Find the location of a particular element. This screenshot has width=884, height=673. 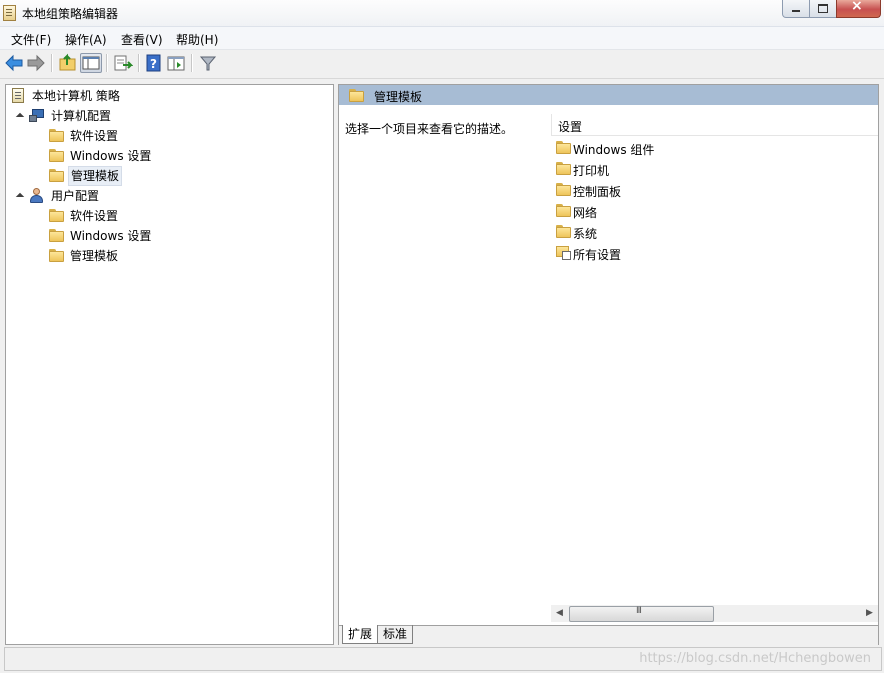

forward-arrow-icon is located at coordinates (36, 63).